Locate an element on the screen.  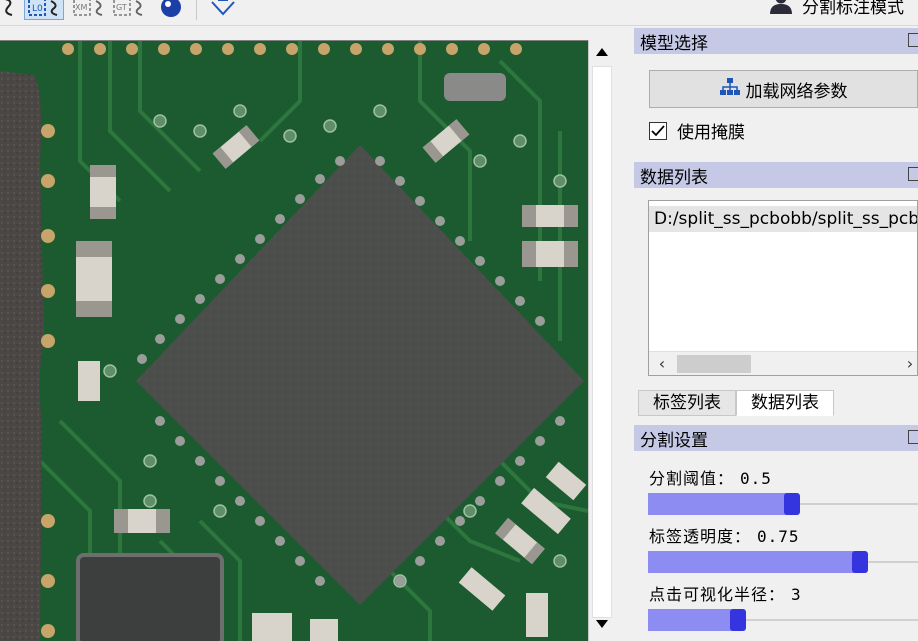
use-mask-checkbox is located at coordinates (658, 130).